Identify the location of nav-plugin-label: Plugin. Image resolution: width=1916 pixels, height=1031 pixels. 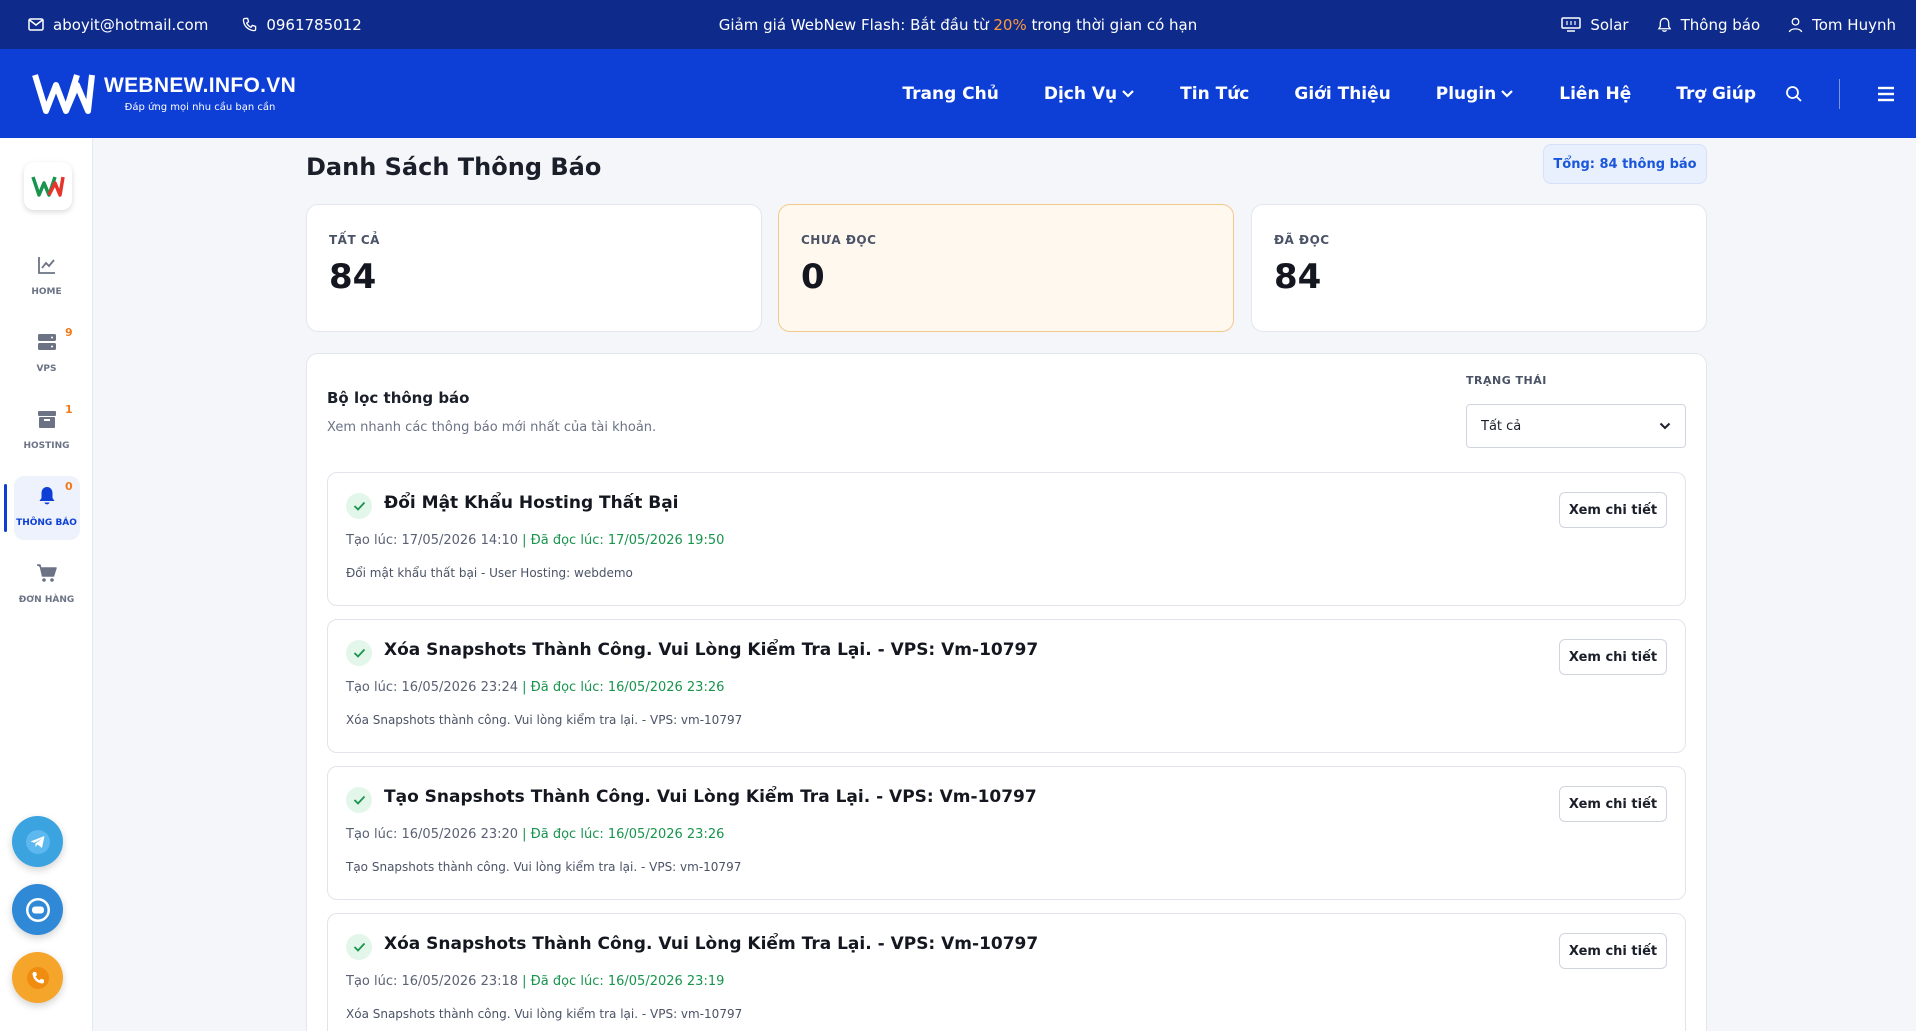
(1466, 93).